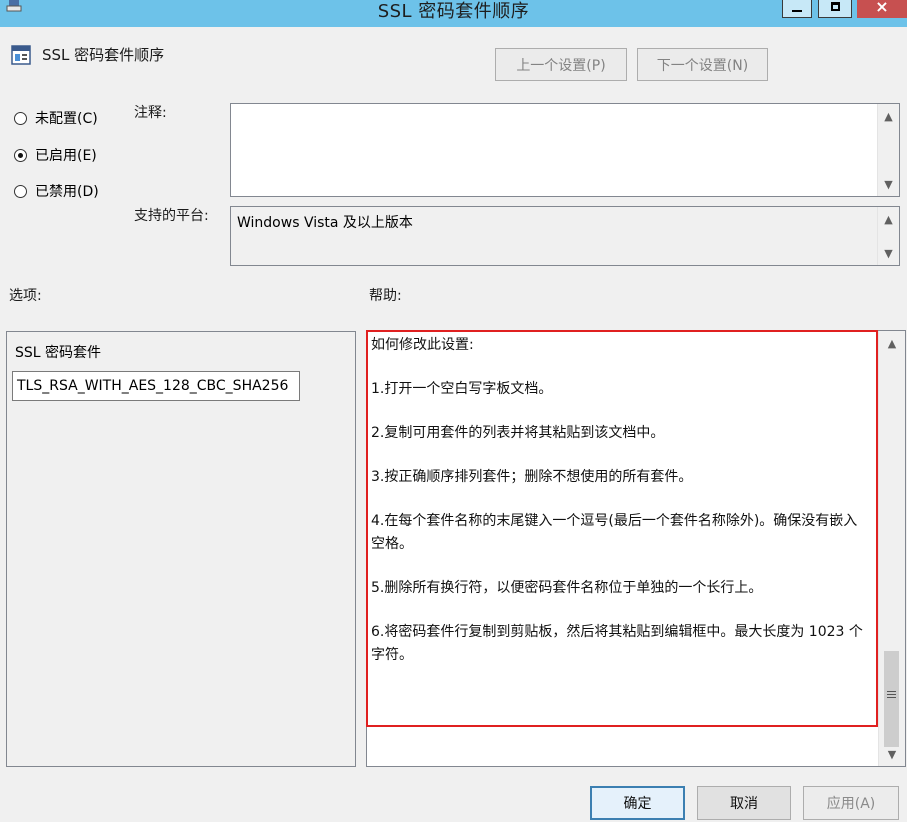 This screenshot has height=822, width=907. Describe the element at coordinates (66, 119) in the screenshot. I see `radio-label: 未配置(C)` at that location.